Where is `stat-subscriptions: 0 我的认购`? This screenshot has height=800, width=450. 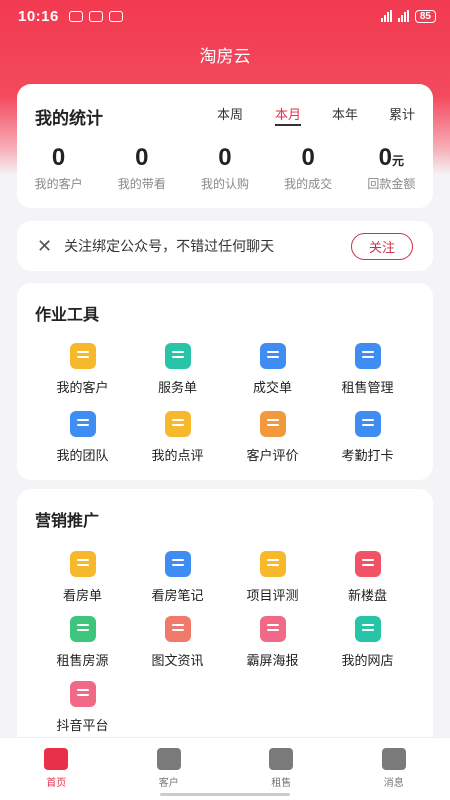
stat-subscriptions: 0 我的认购 is located at coordinates (224, 168).